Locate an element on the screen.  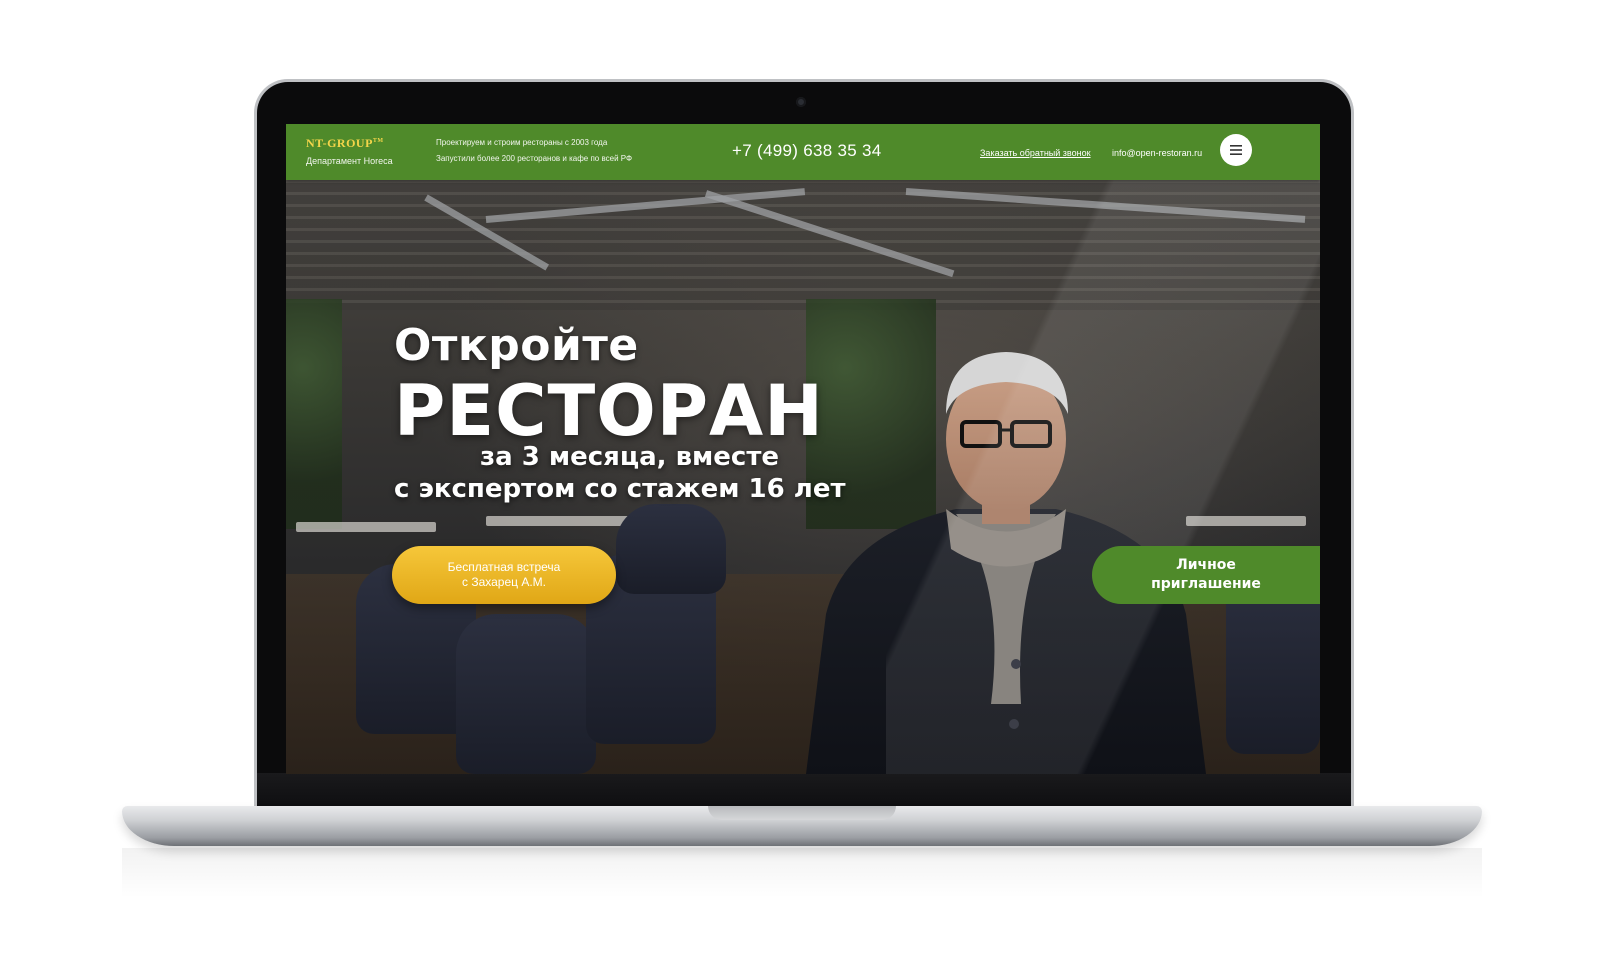
hamburger-icon is located at coordinates (1236, 150).